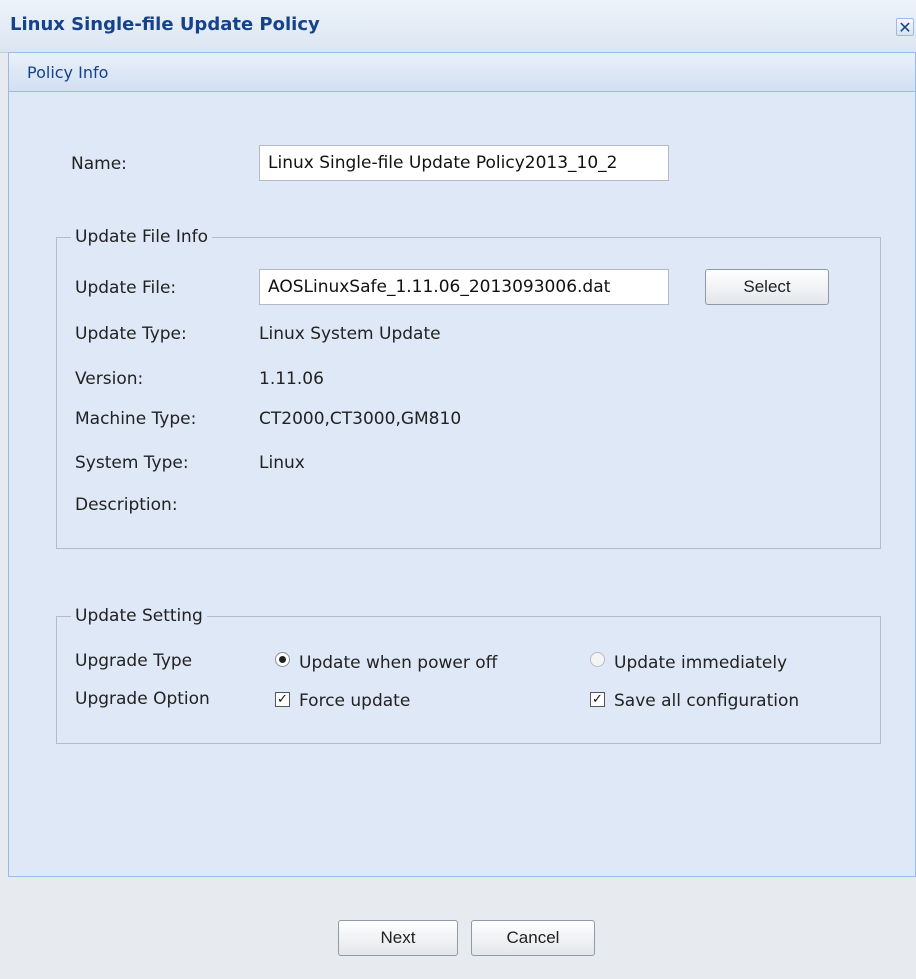  Describe the element at coordinates (282, 463) in the screenshot. I see `system-type-value: Linux` at that location.